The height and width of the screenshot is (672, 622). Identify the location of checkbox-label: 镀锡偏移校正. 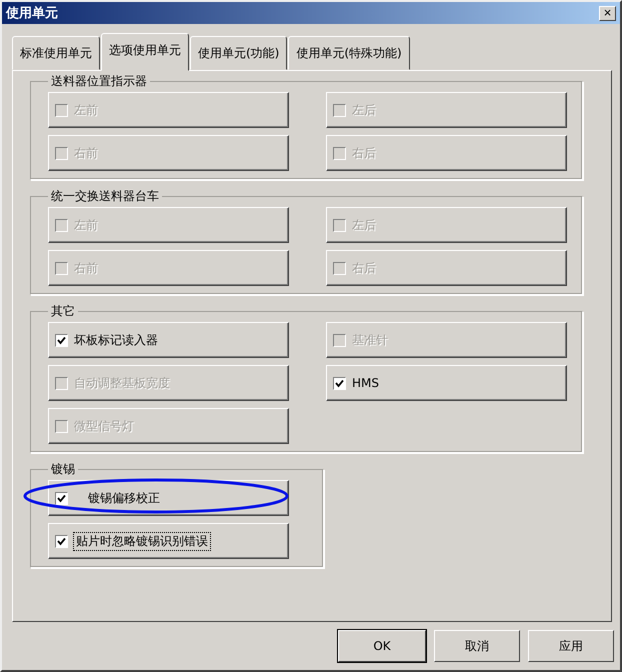
(124, 498).